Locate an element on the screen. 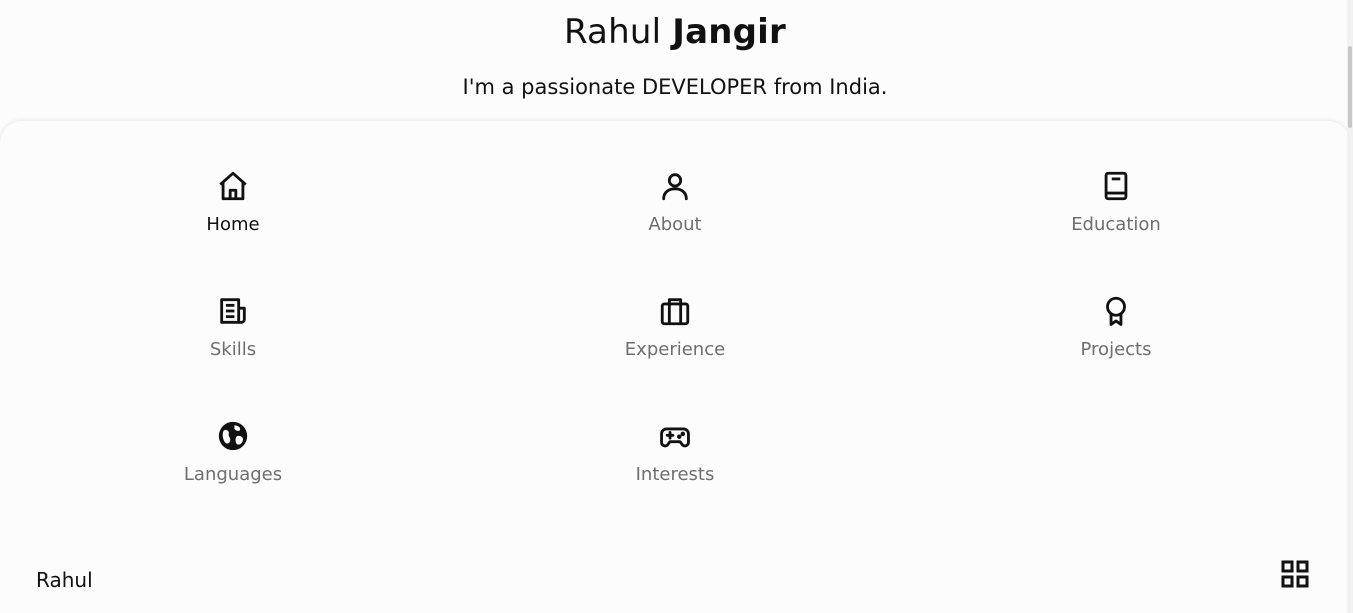  gamepad-icon is located at coordinates (675, 436).